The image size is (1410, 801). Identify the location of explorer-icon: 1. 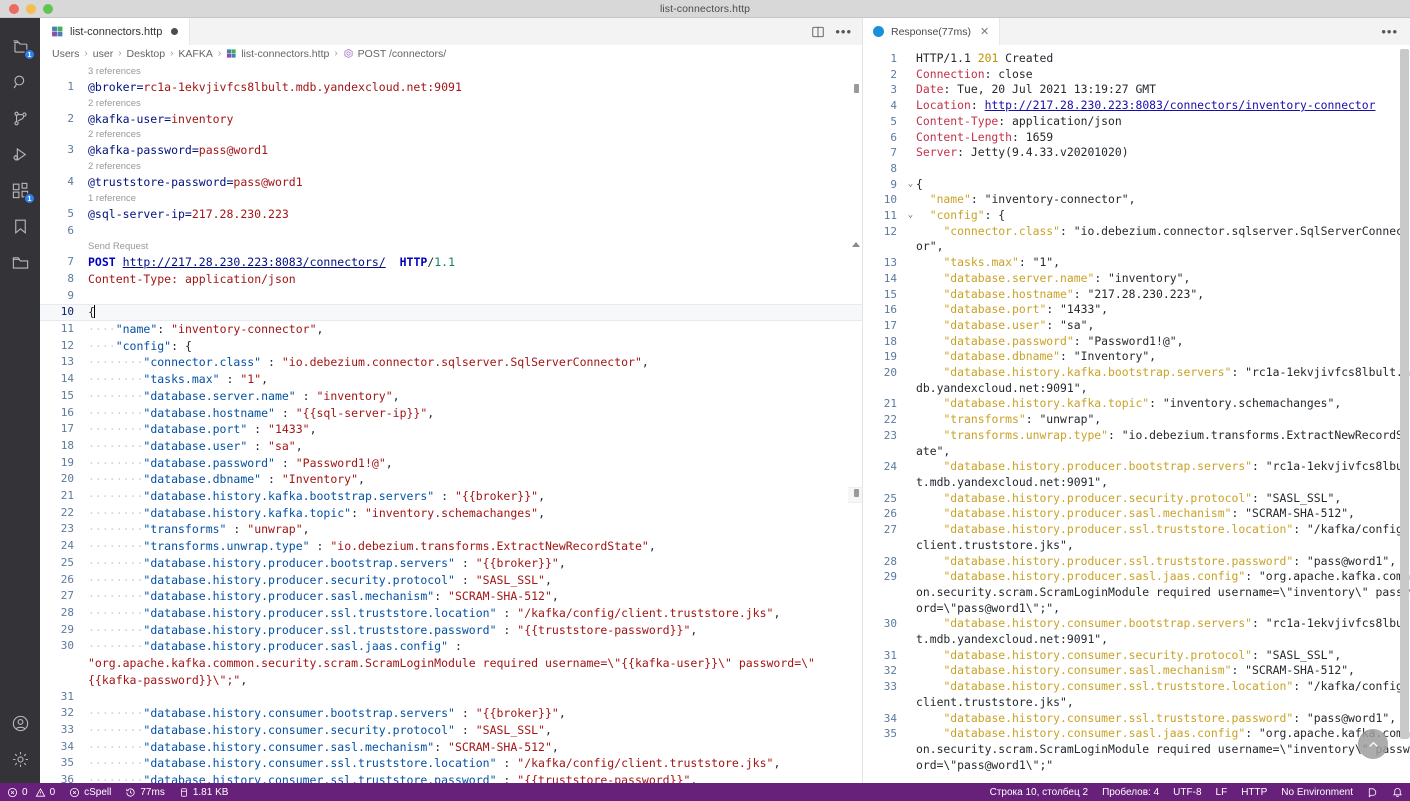
(20, 46).